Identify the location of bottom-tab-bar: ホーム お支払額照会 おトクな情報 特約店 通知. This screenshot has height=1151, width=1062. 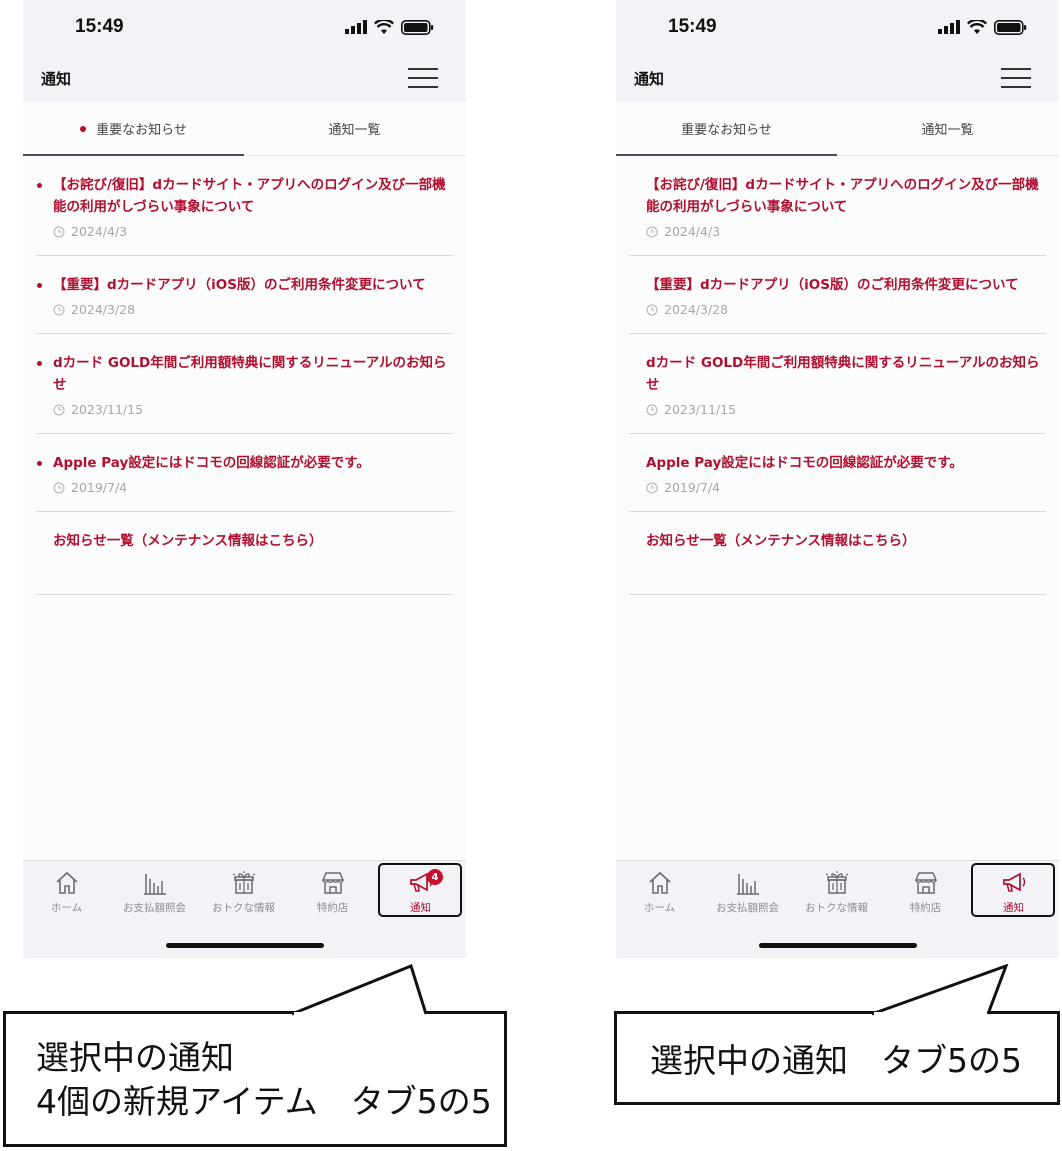
(837, 909).